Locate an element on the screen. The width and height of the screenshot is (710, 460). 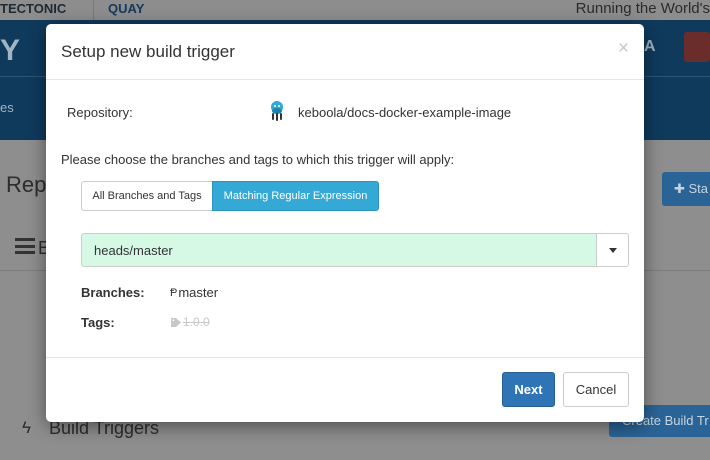
running-banner: Running the World's is located at coordinates (642, 8).